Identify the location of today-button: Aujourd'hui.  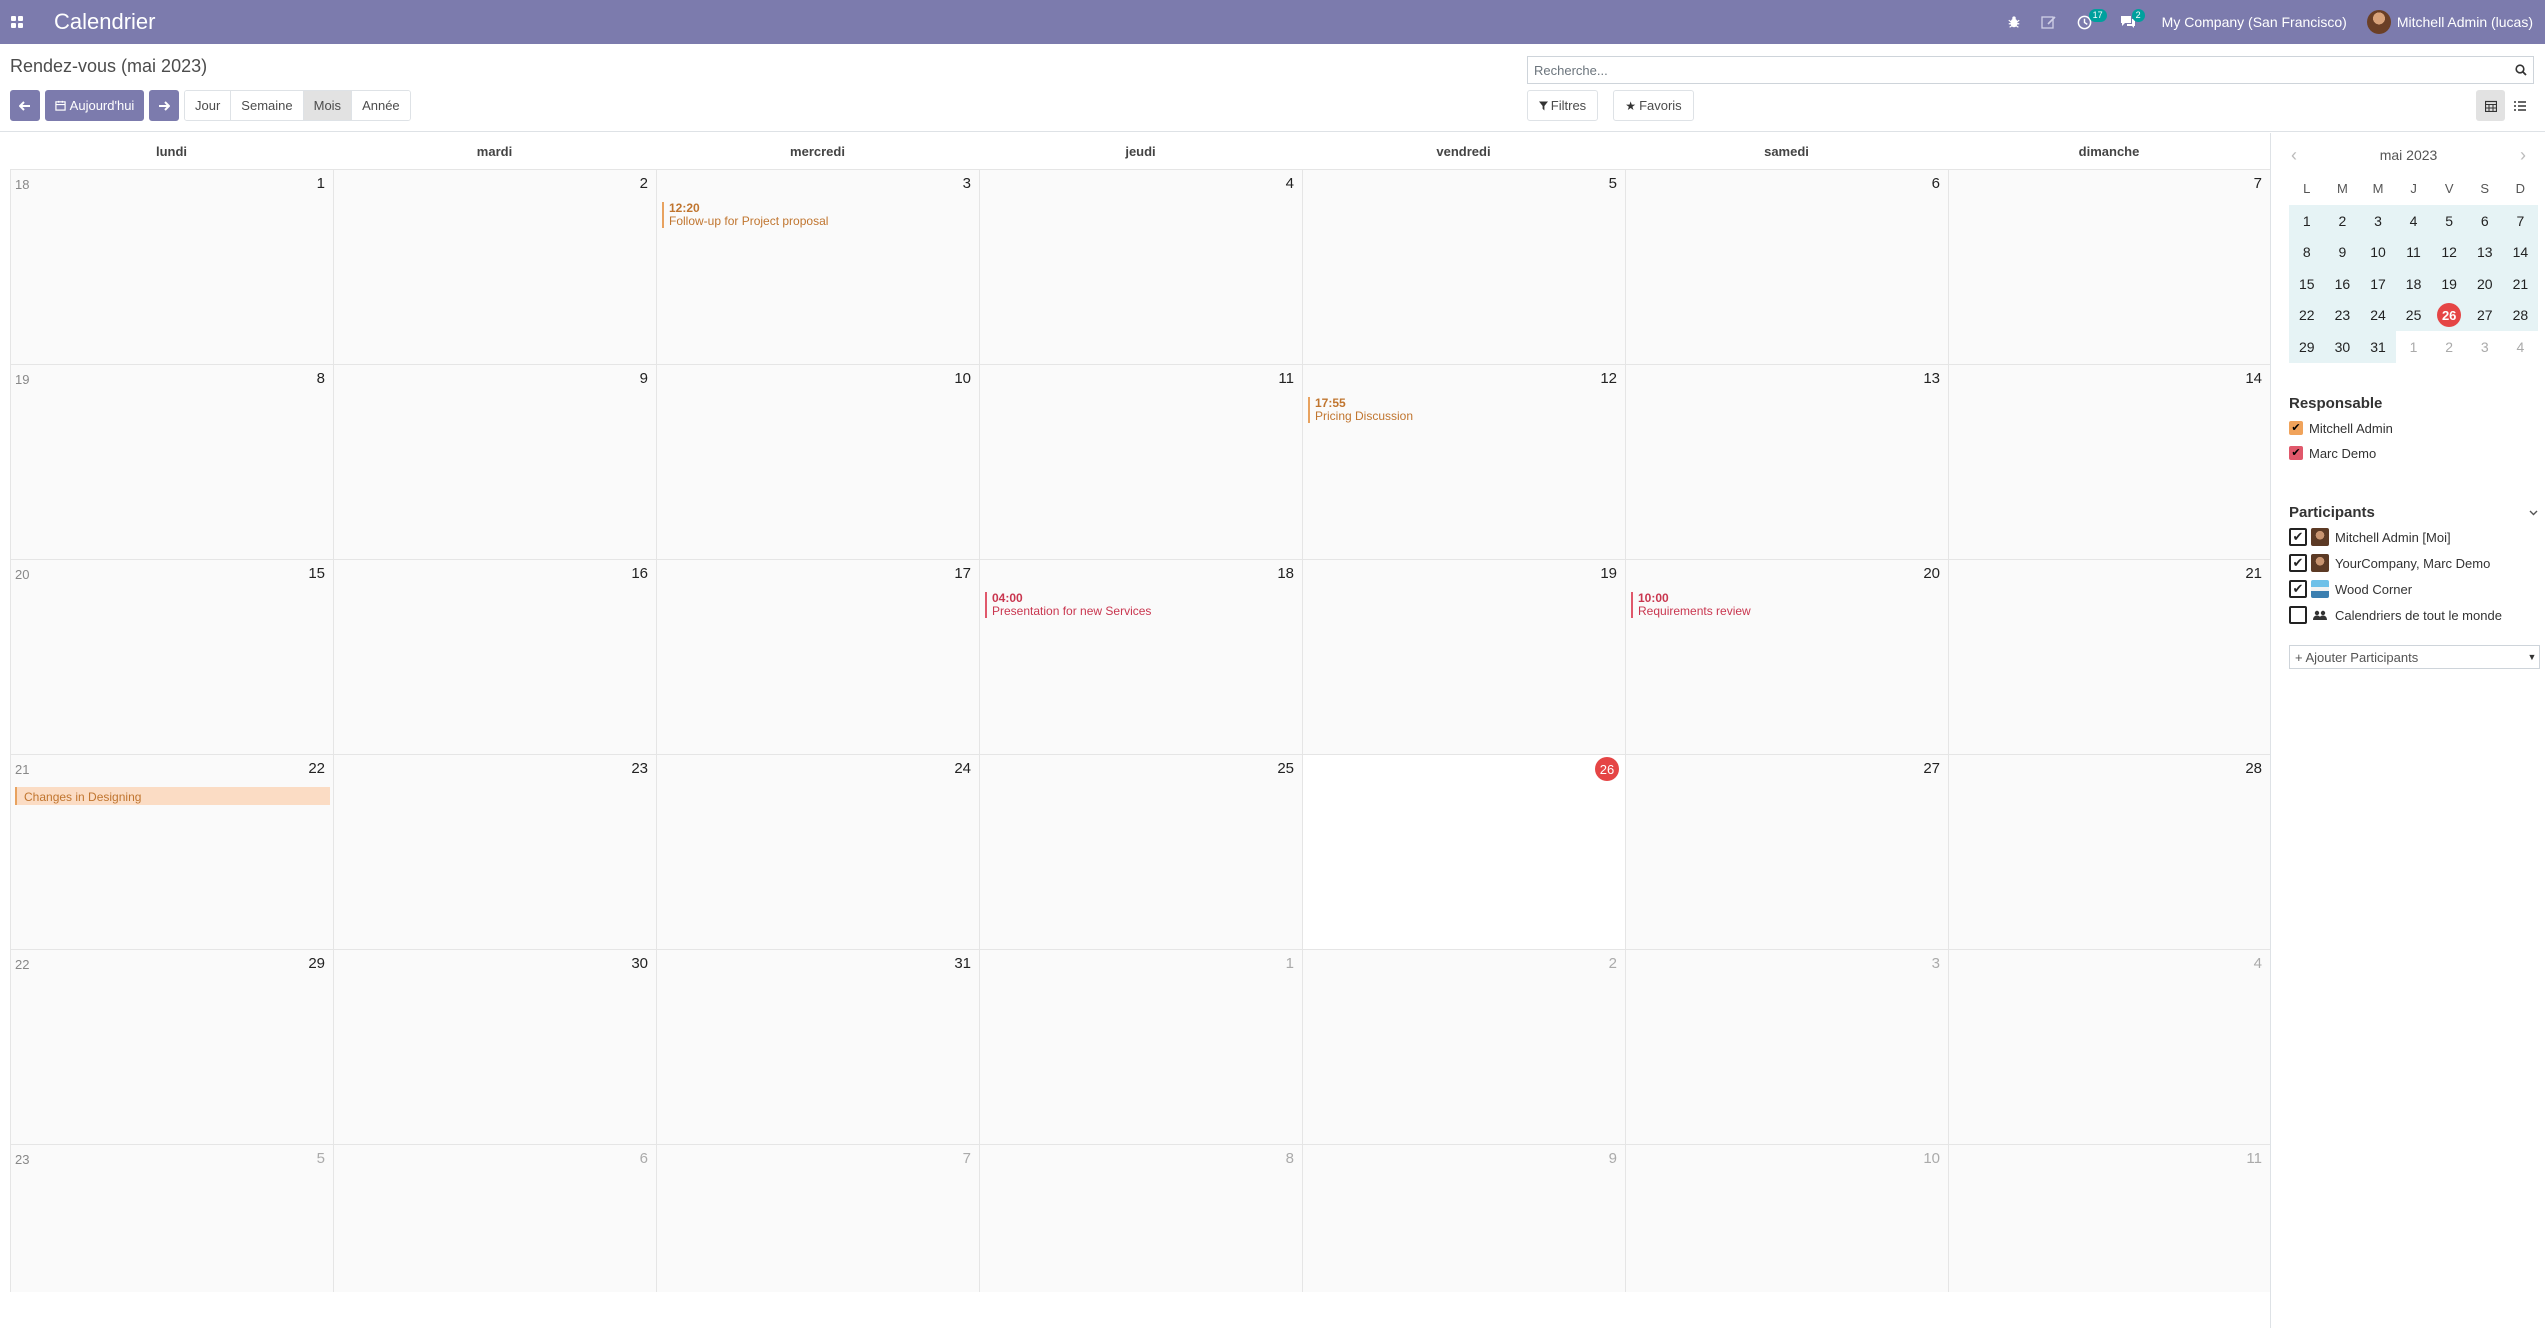
(94, 105).